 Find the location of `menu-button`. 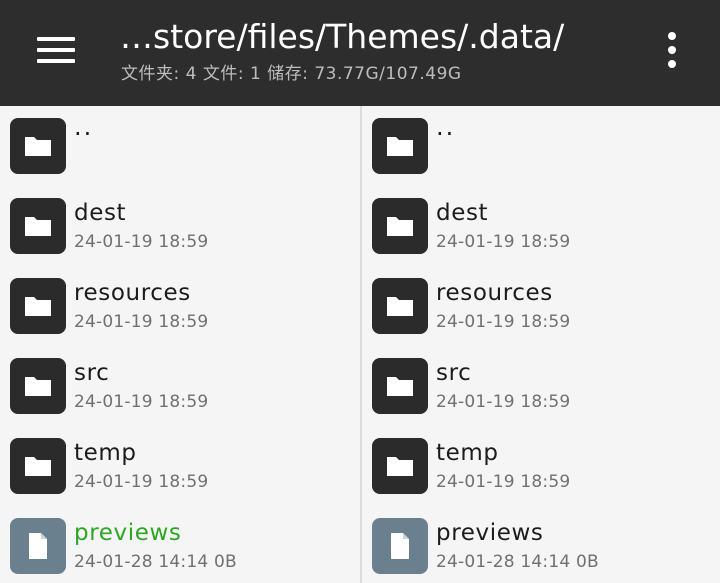

menu-button is located at coordinates (56, 50).